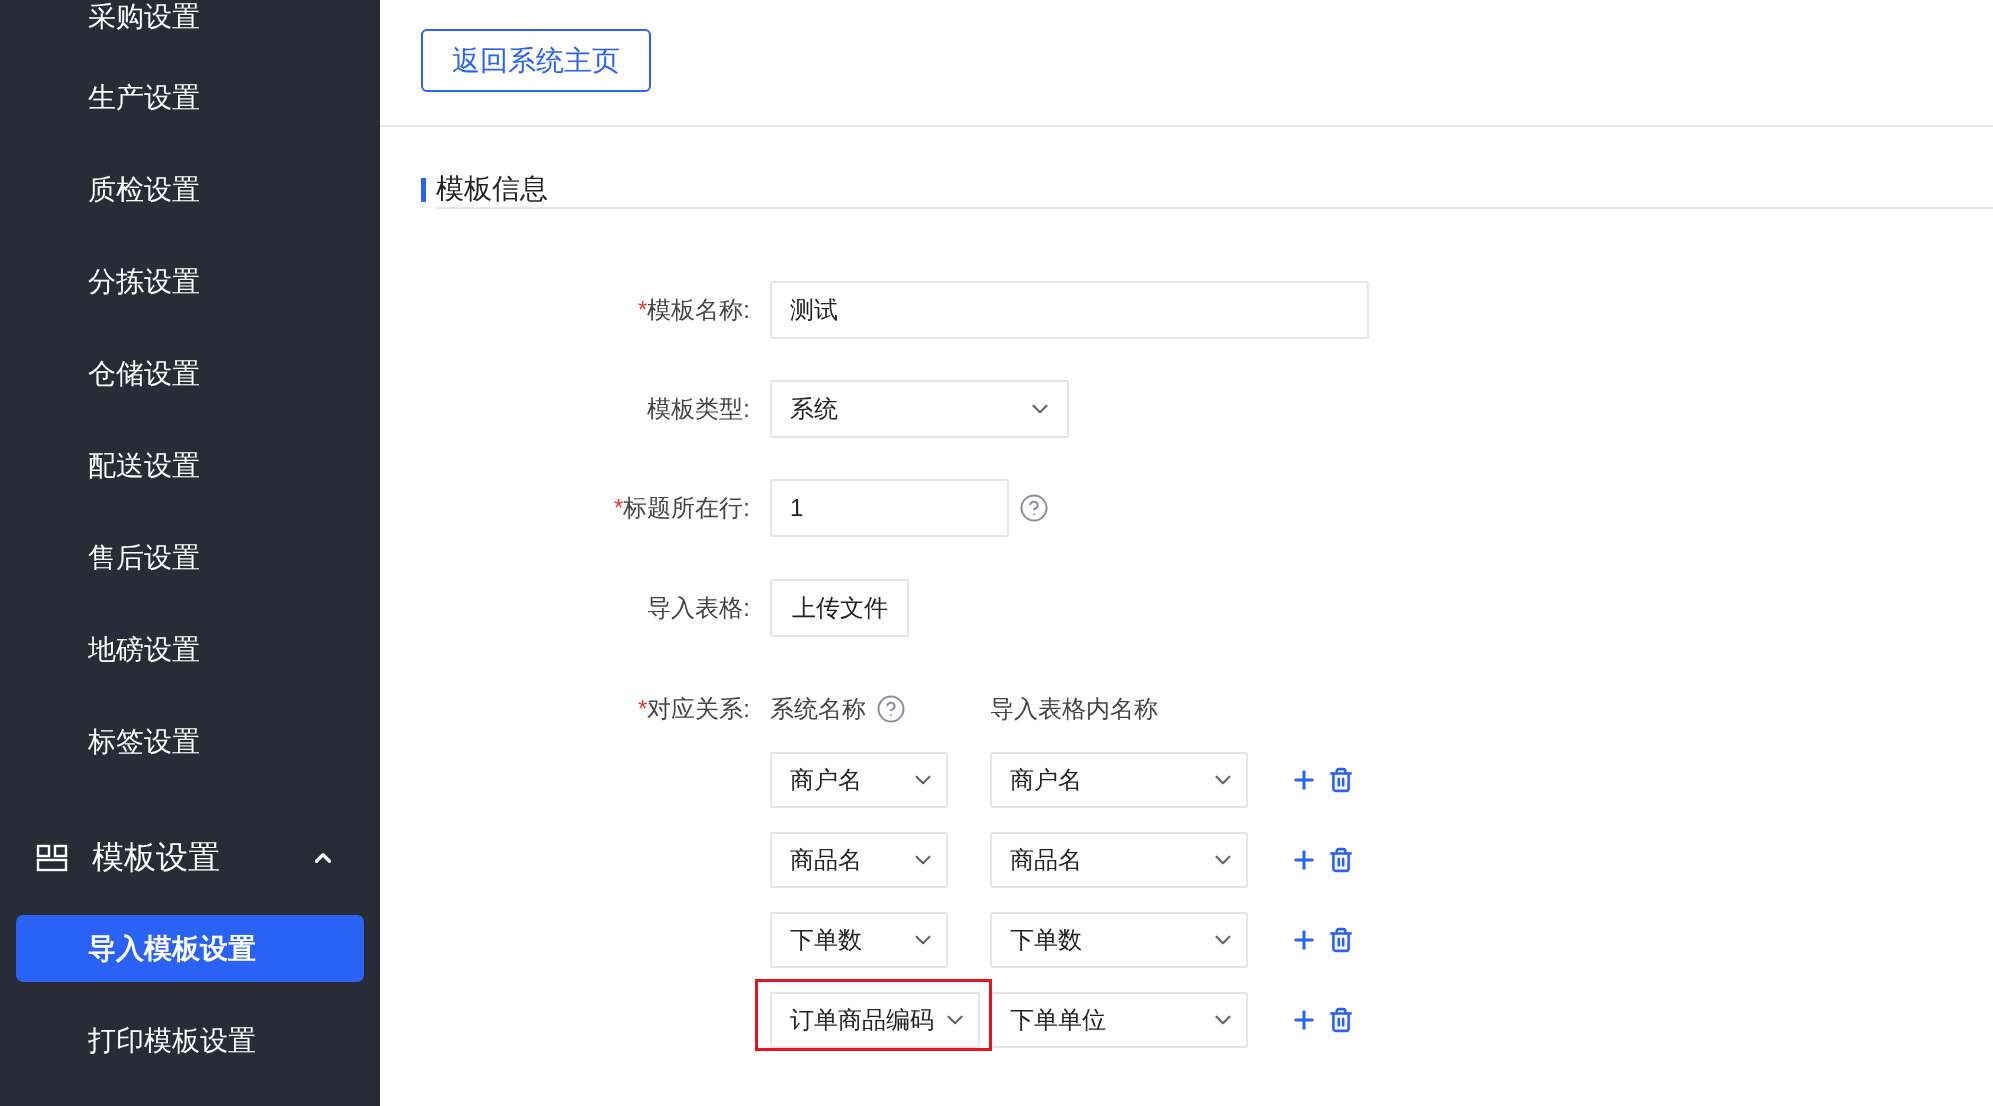 This screenshot has width=1993, height=1106. Describe the element at coordinates (189, 858) in the screenshot. I see `sidebar-group-label: 模板设置` at that location.